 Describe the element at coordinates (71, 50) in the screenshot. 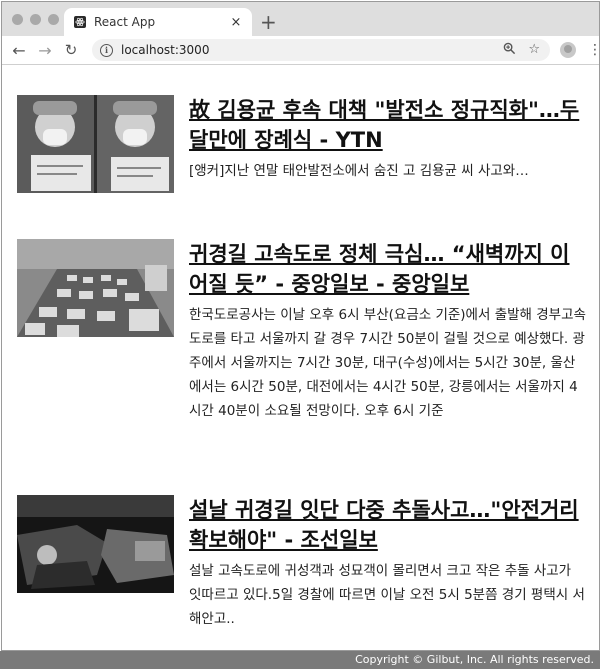

I see `reload-icon: ↻` at that location.